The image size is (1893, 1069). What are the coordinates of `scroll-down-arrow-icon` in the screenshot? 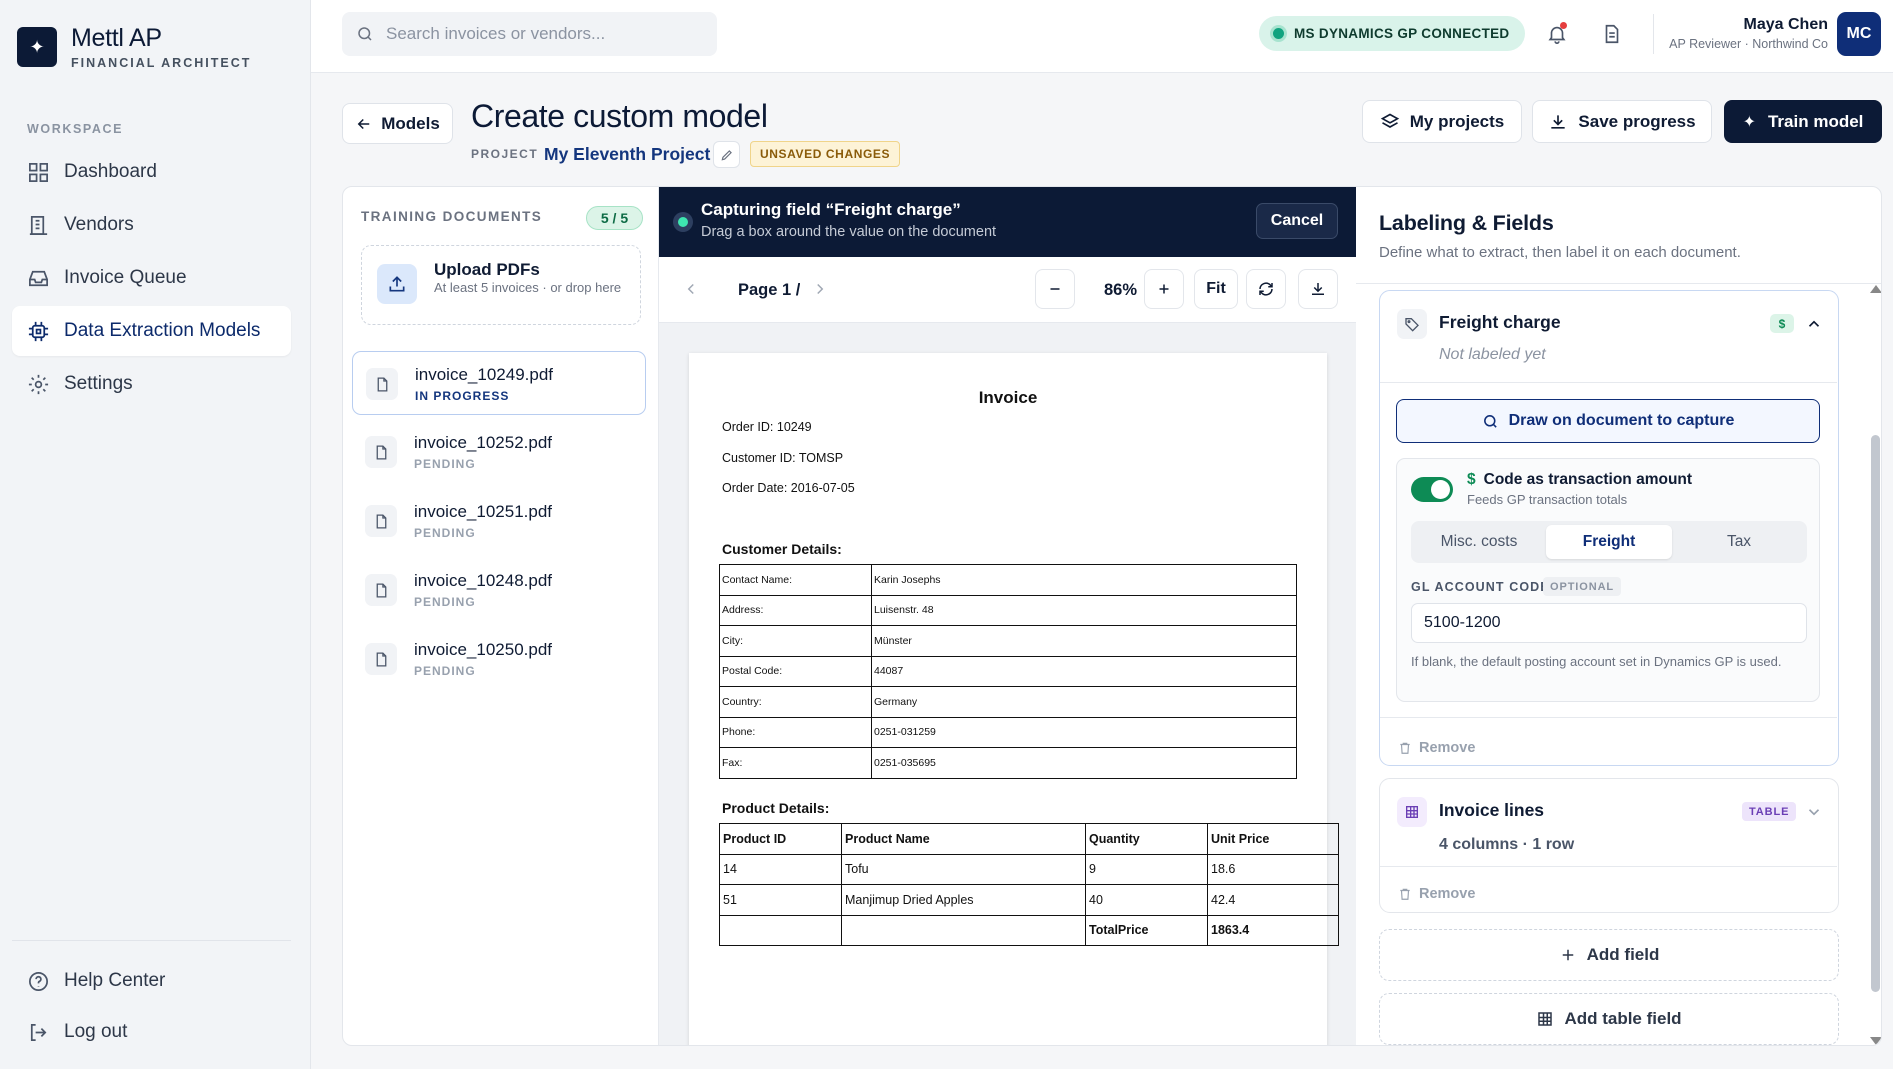 It's located at (1875, 1041).